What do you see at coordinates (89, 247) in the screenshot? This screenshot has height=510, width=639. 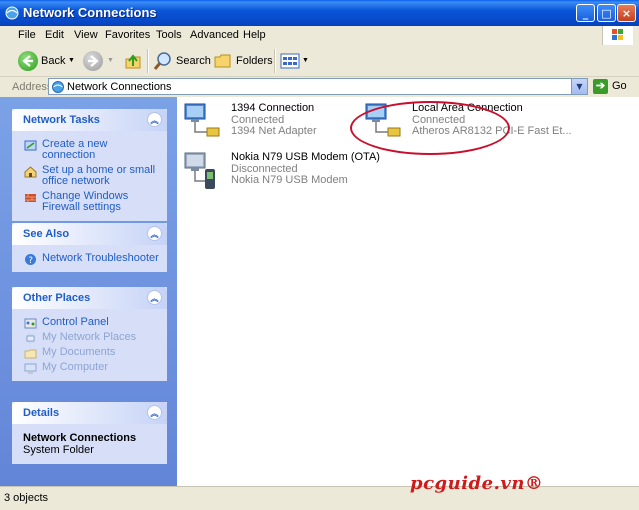 I see `see-also-panel: See Also ︽ ? Network Troubleshooter` at bounding box center [89, 247].